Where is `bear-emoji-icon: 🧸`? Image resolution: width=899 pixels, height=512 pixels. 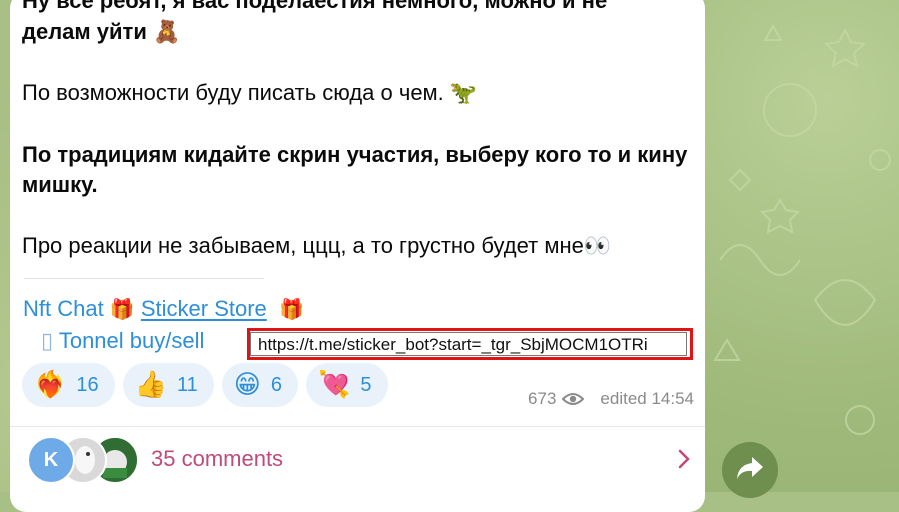
bear-emoji-icon: 🧸 is located at coordinates (166, 32).